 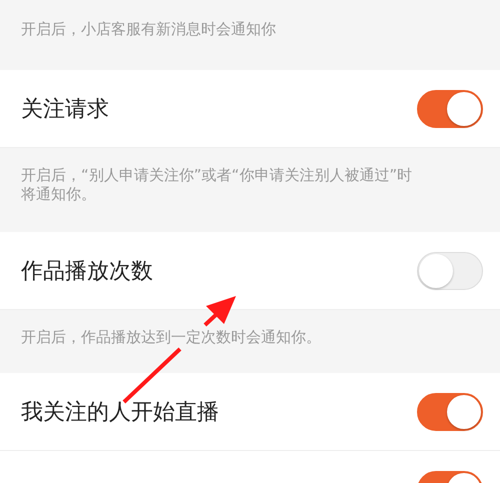 I want to click on setting-title: 作品播放次数, so click(x=87, y=272).